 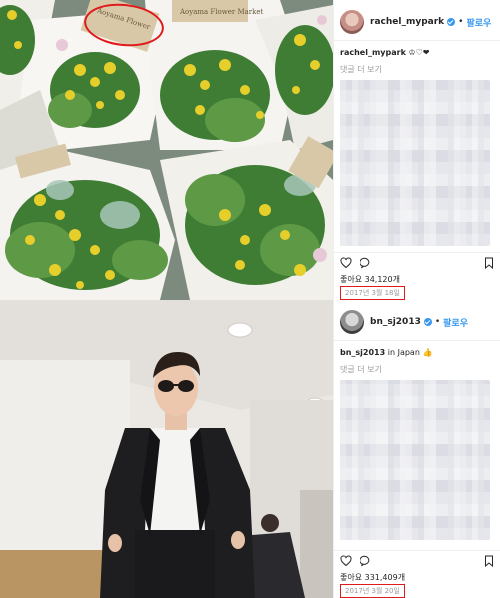 What do you see at coordinates (373, 52) in the screenshot?
I see `caption-username: rachel_mypark` at bounding box center [373, 52].